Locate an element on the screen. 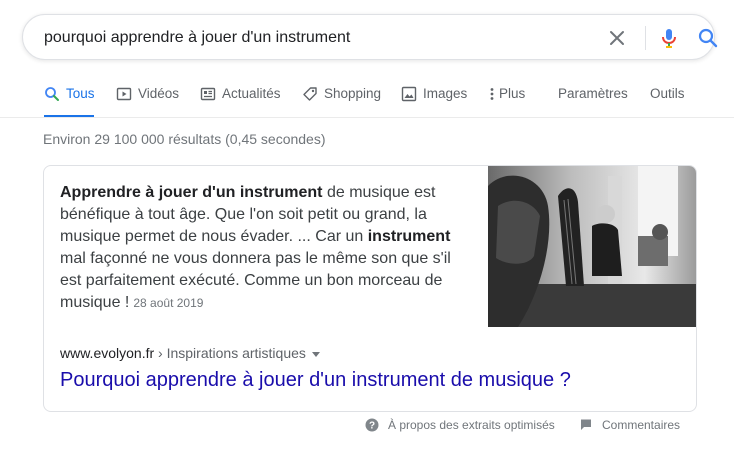 The height and width of the screenshot is (455, 734). tab-outils: Outils is located at coordinates (667, 99).